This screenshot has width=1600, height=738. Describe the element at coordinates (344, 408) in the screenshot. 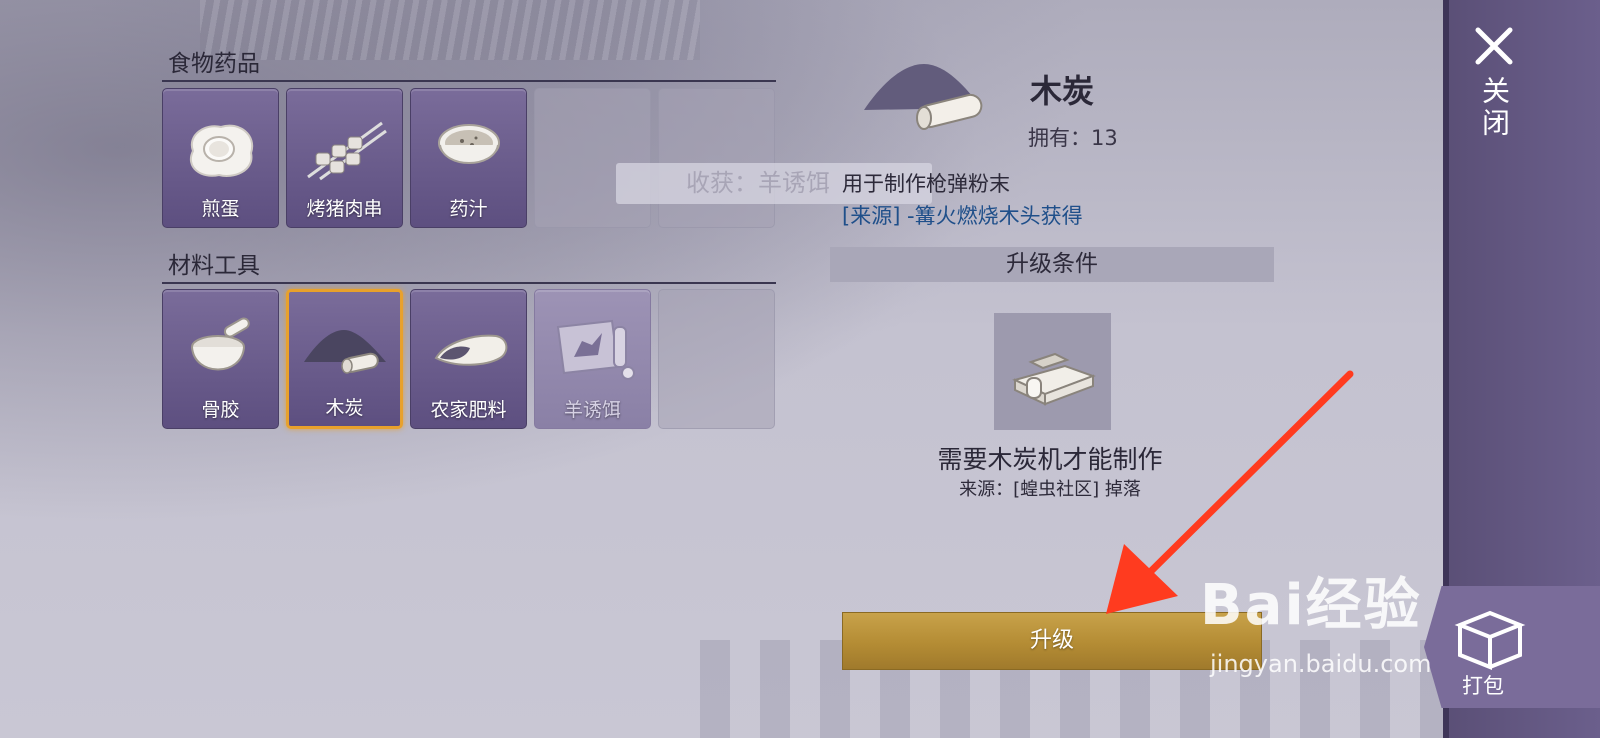

I see `item-label: 木炭` at that location.